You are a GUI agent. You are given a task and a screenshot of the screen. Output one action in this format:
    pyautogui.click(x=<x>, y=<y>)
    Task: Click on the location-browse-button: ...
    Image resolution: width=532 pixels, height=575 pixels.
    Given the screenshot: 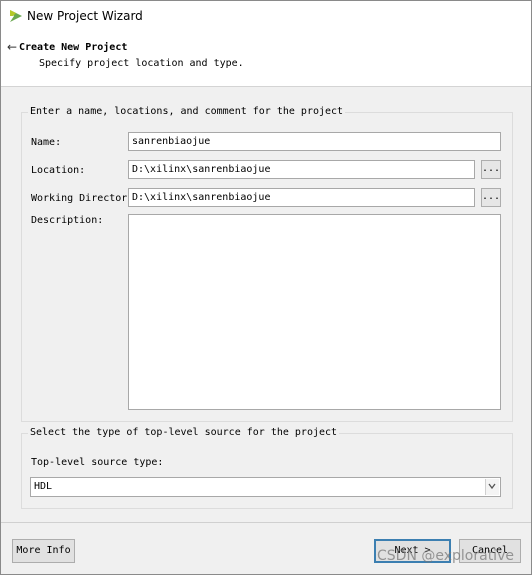 What is the action you would take?
    pyautogui.click(x=491, y=169)
    